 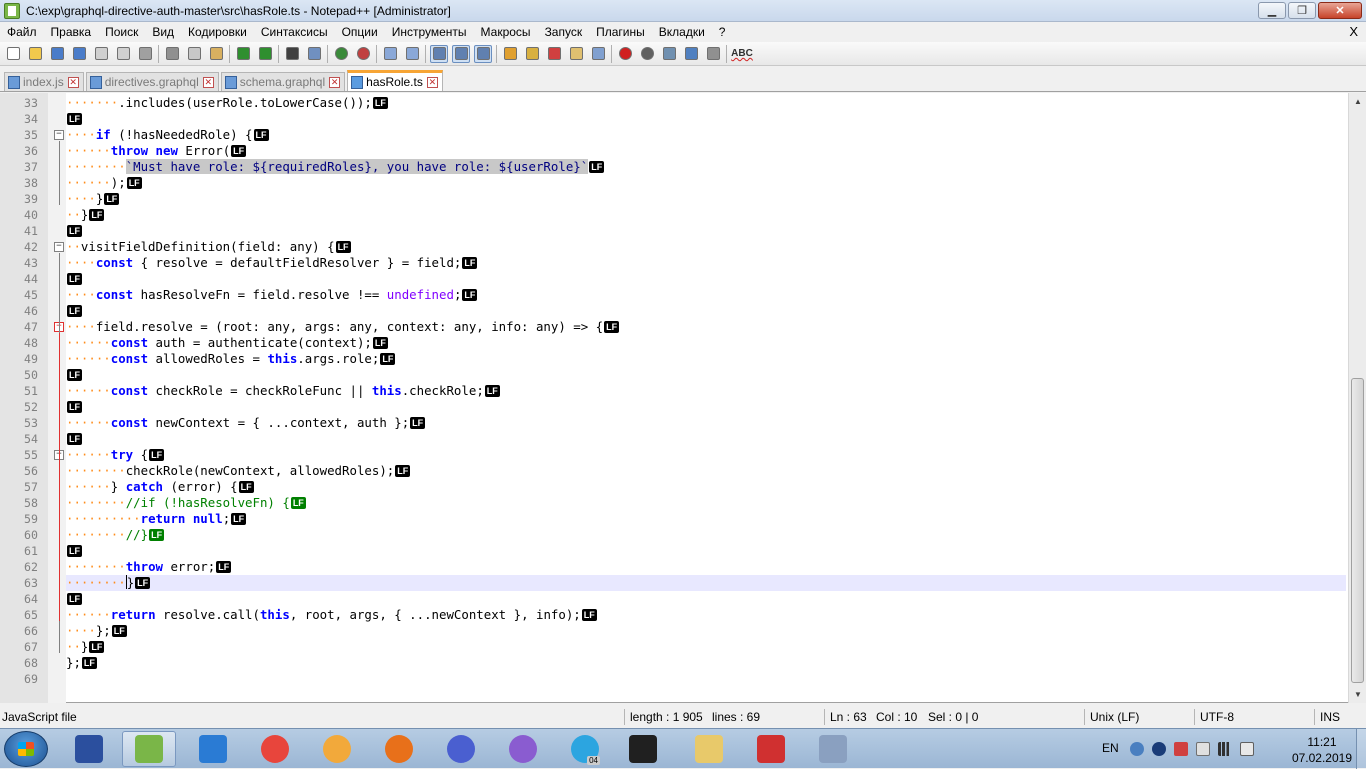 What do you see at coordinates (685, 551) in the screenshot?
I see `code-line: 61 LF` at bounding box center [685, 551].